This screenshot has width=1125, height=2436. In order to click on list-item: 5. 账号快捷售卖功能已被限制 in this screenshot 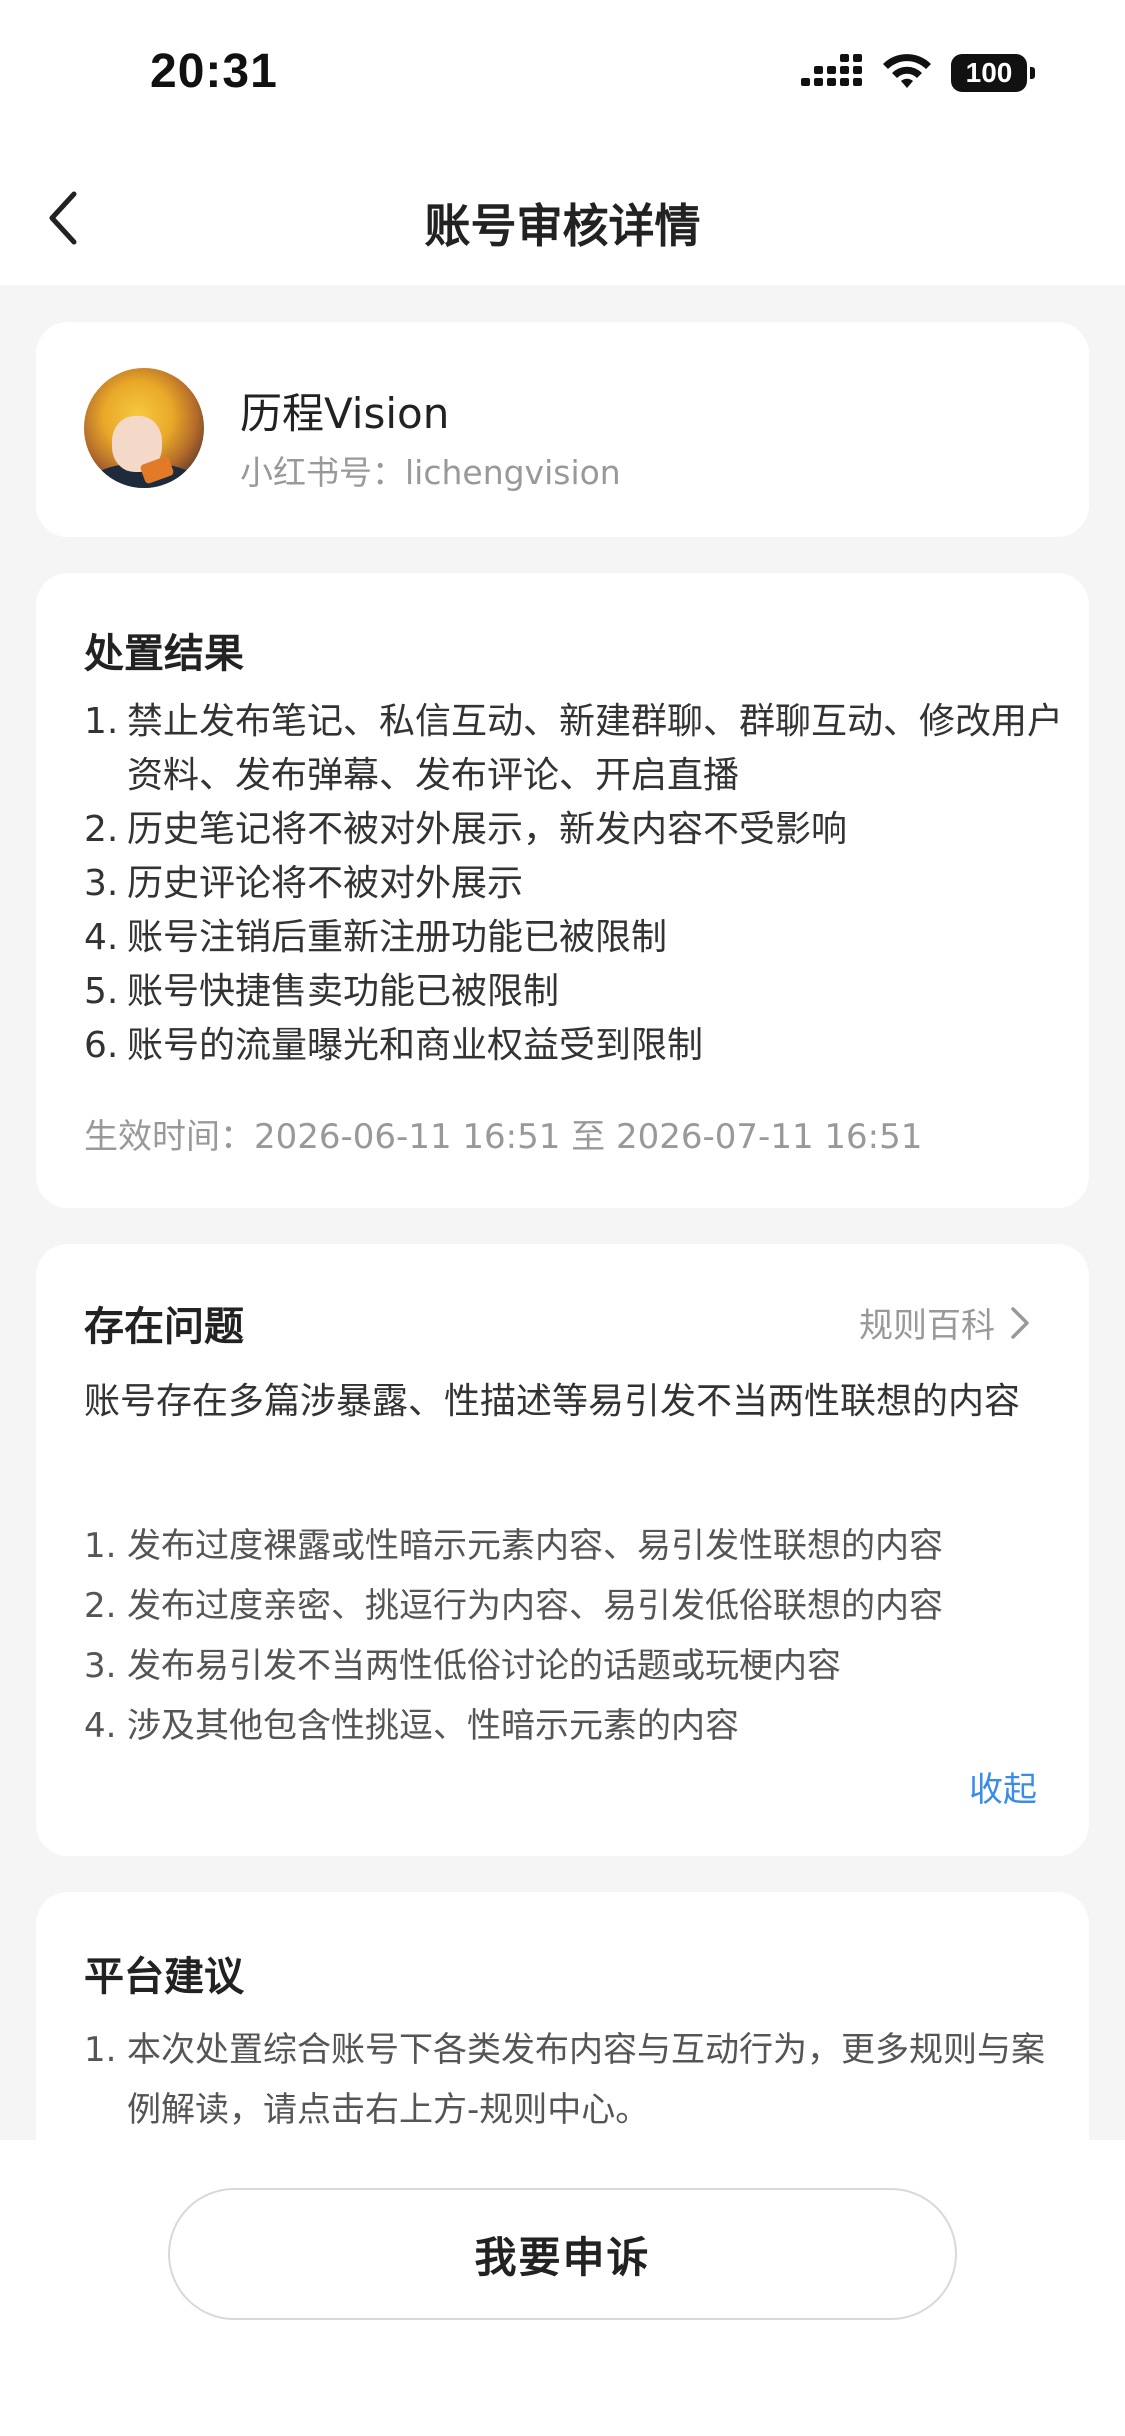, I will do `click(322, 991)`.